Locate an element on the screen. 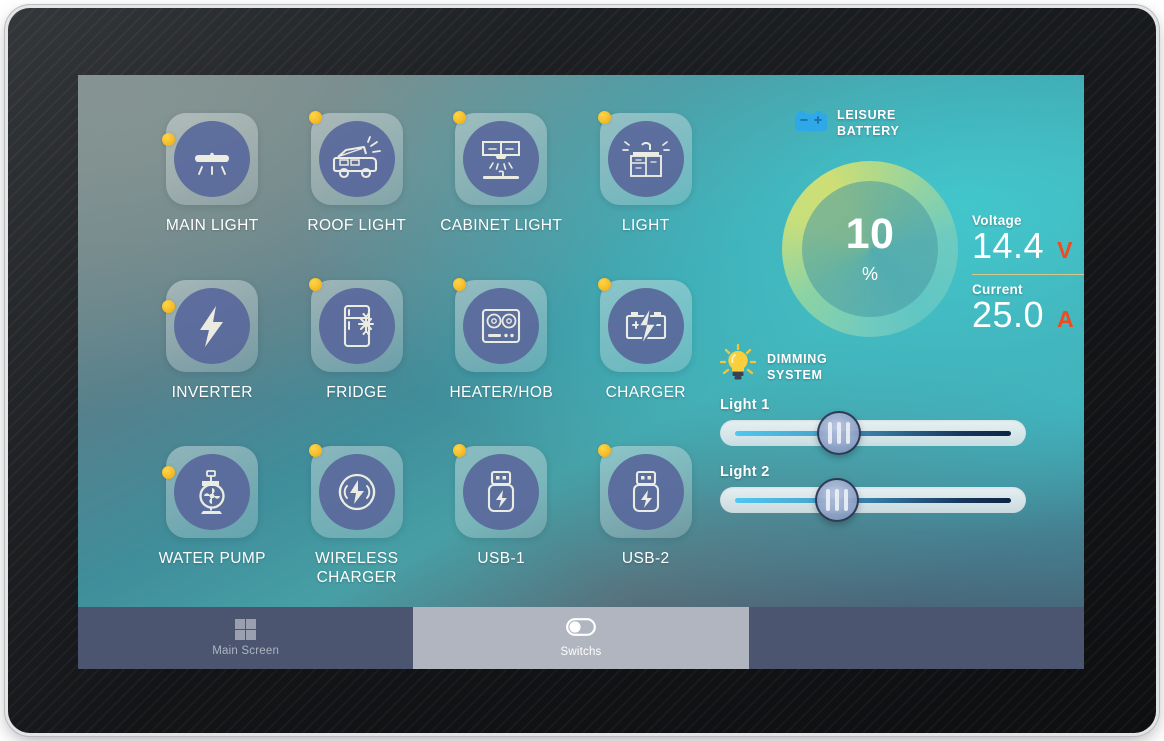 The height and width of the screenshot is (741, 1164). tile-cabinet-light: CABINET LIGHT is located at coordinates (501, 195).